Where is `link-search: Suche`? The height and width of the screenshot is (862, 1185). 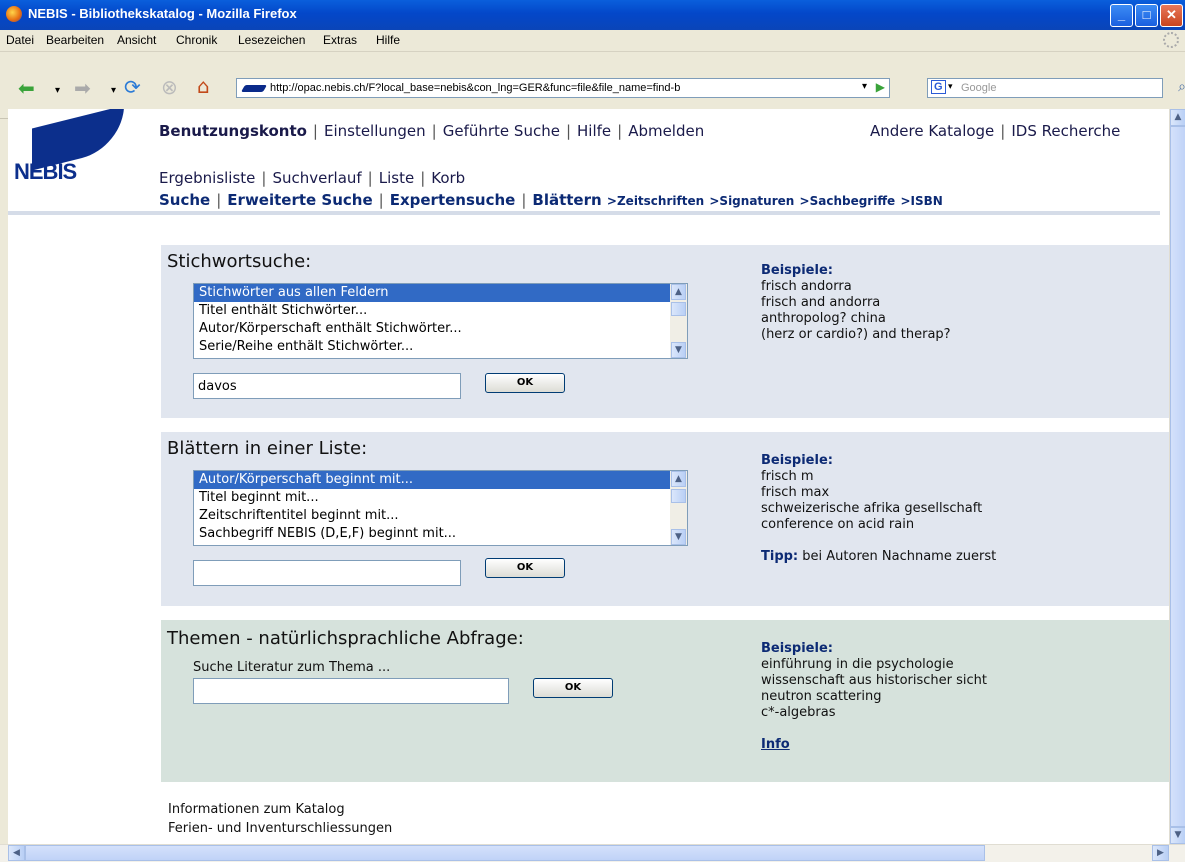
link-search: Suche is located at coordinates (184, 200).